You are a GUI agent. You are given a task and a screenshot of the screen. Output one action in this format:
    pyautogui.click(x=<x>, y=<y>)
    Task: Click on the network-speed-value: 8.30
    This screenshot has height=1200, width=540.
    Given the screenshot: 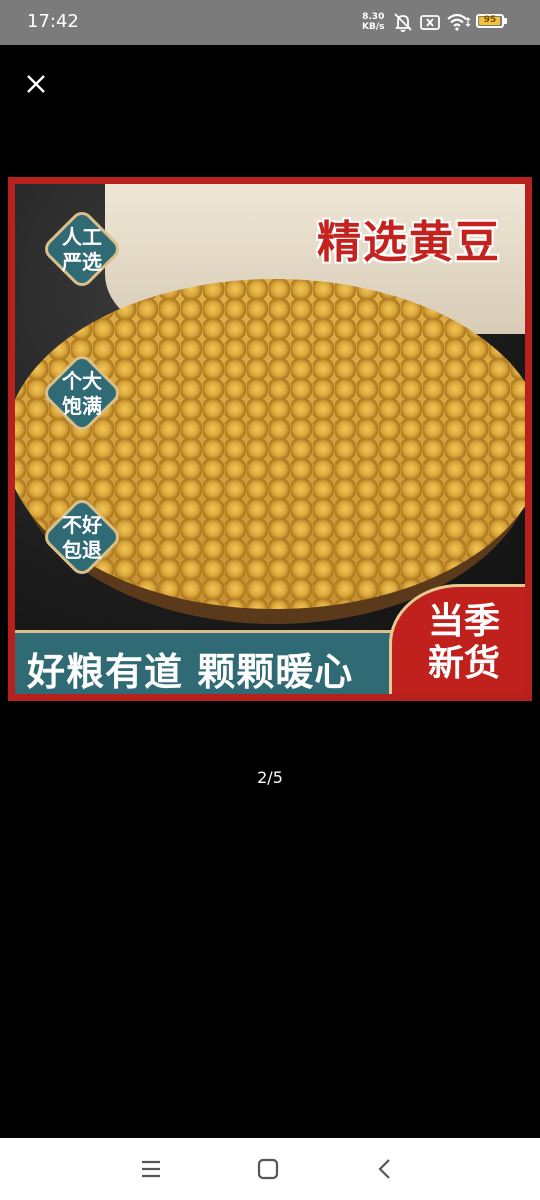 What is the action you would take?
    pyautogui.click(x=373, y=17)
    